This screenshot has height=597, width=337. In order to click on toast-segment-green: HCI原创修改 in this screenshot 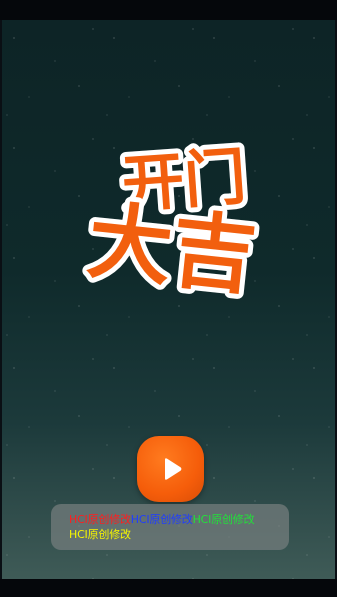, I will do `click(223, 519)`.